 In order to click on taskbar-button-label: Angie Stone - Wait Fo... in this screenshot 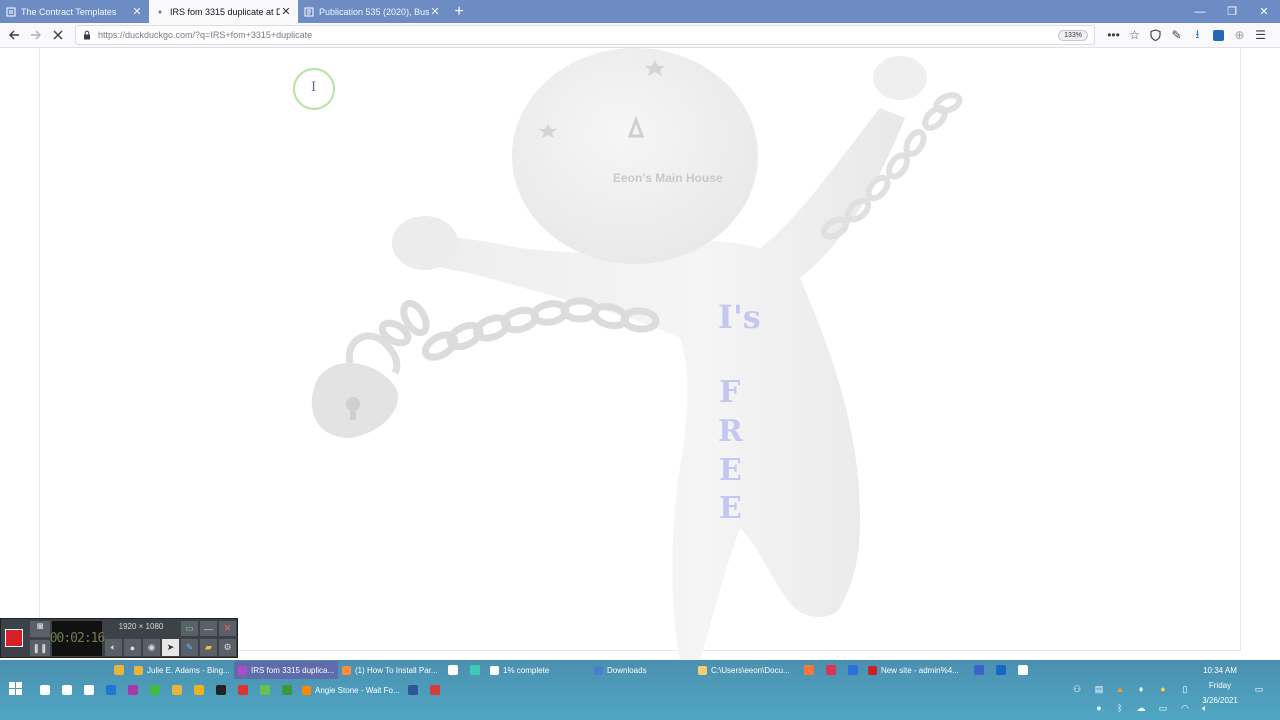, I will do `click(357, 690)`.